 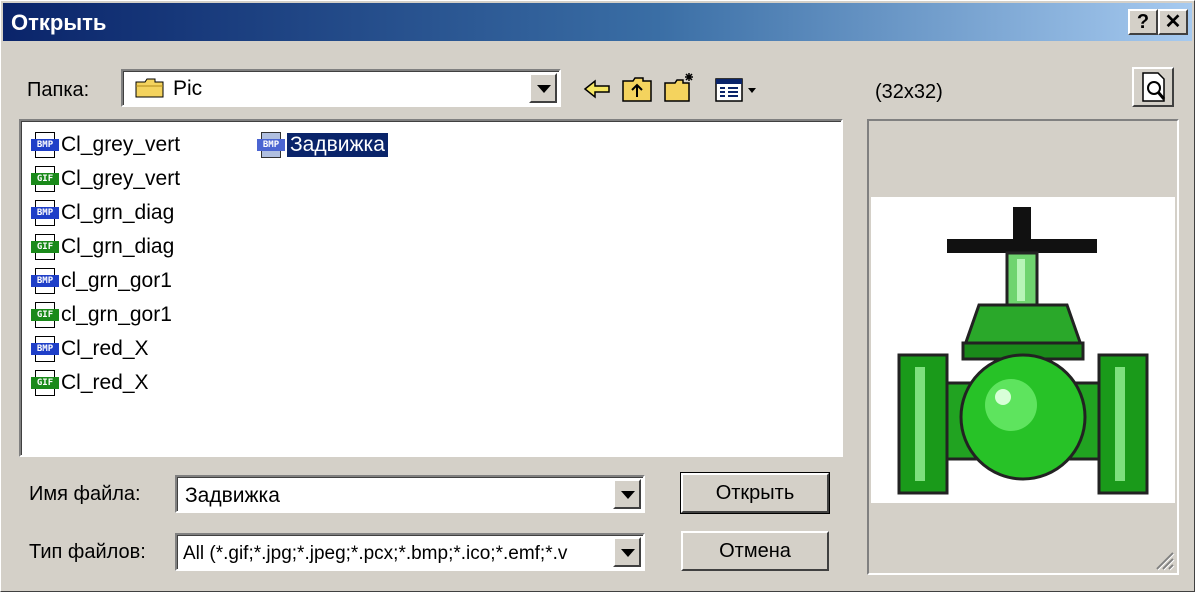 What do you see at coordinates (85, 494) in the screenshot?
I see `filename-label: Имя файла:` at bounding box center [85, 494].